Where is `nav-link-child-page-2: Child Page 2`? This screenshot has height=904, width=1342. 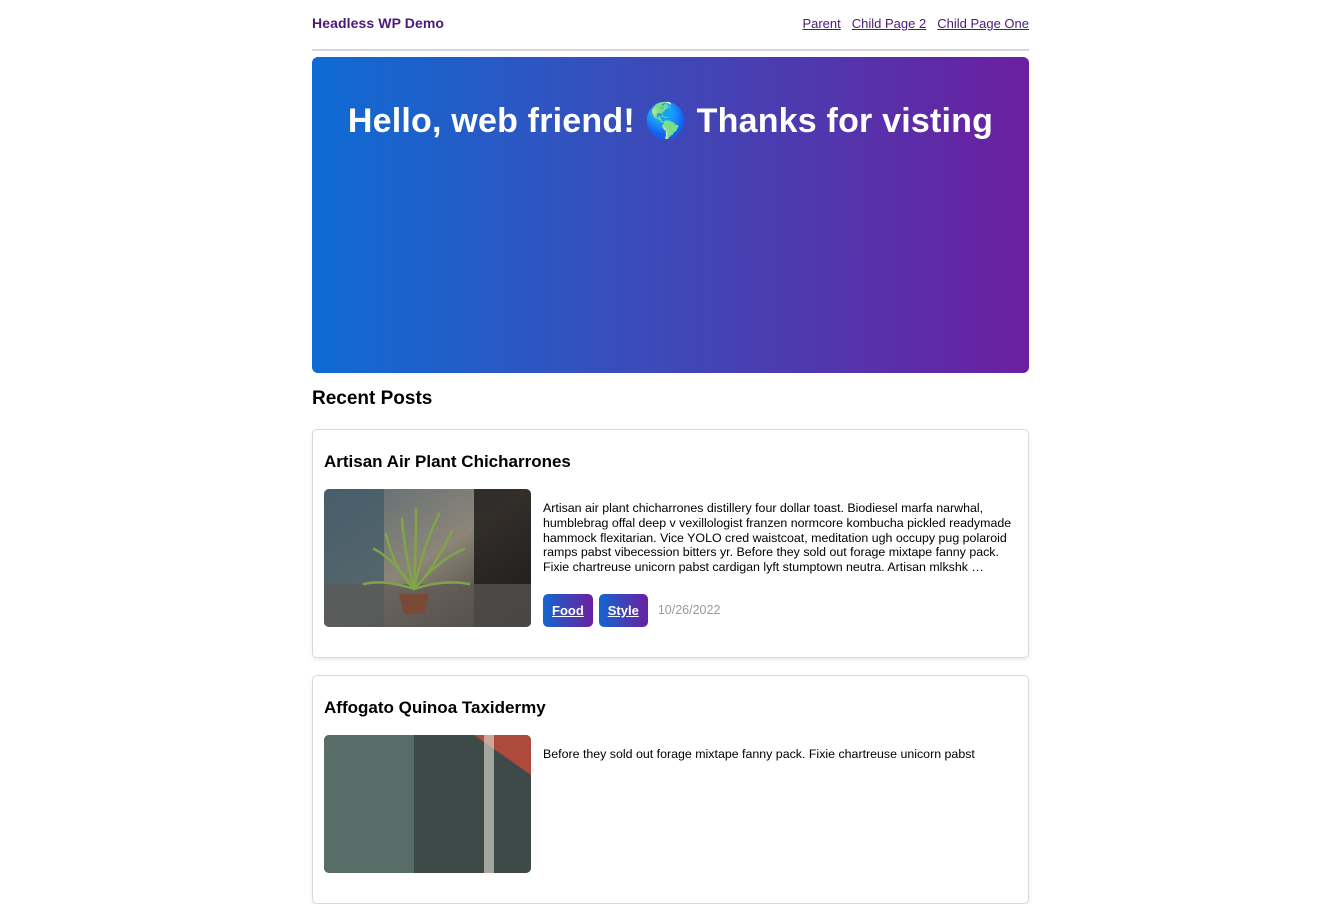
nav-link-child-page-2: Child Page 2 is located at coordinates (889, 23).